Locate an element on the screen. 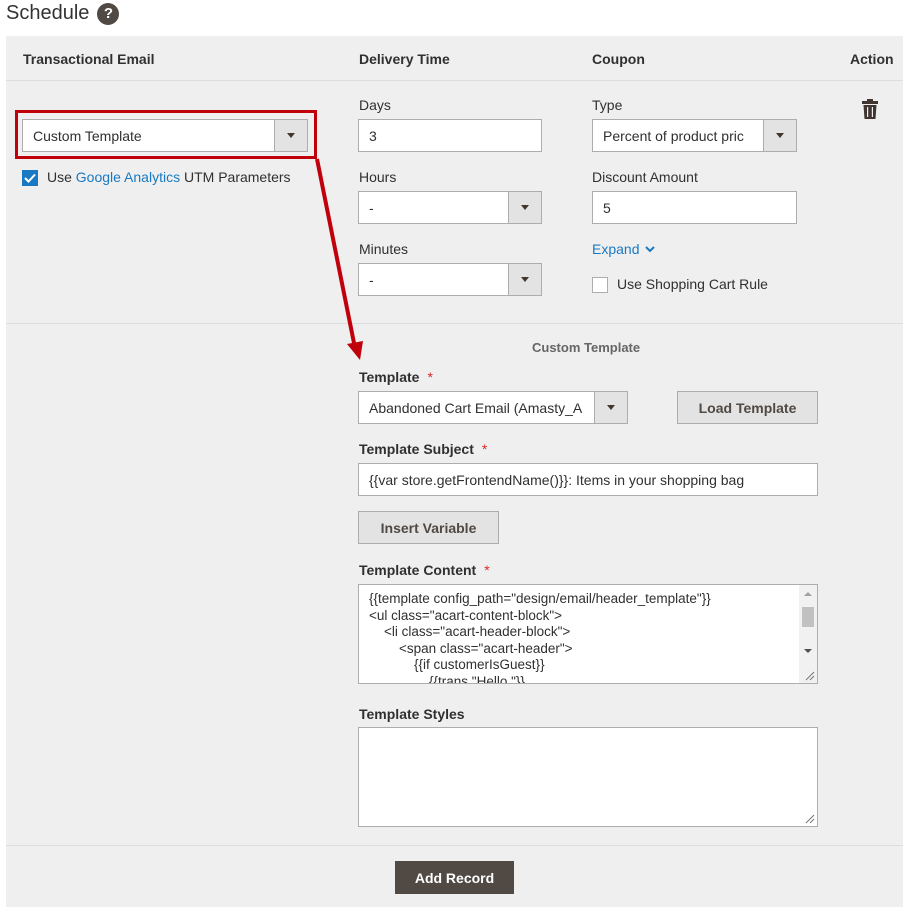 This screenshot has width=908, height=912. annotation-arrow is located at coordinates (339, 259).